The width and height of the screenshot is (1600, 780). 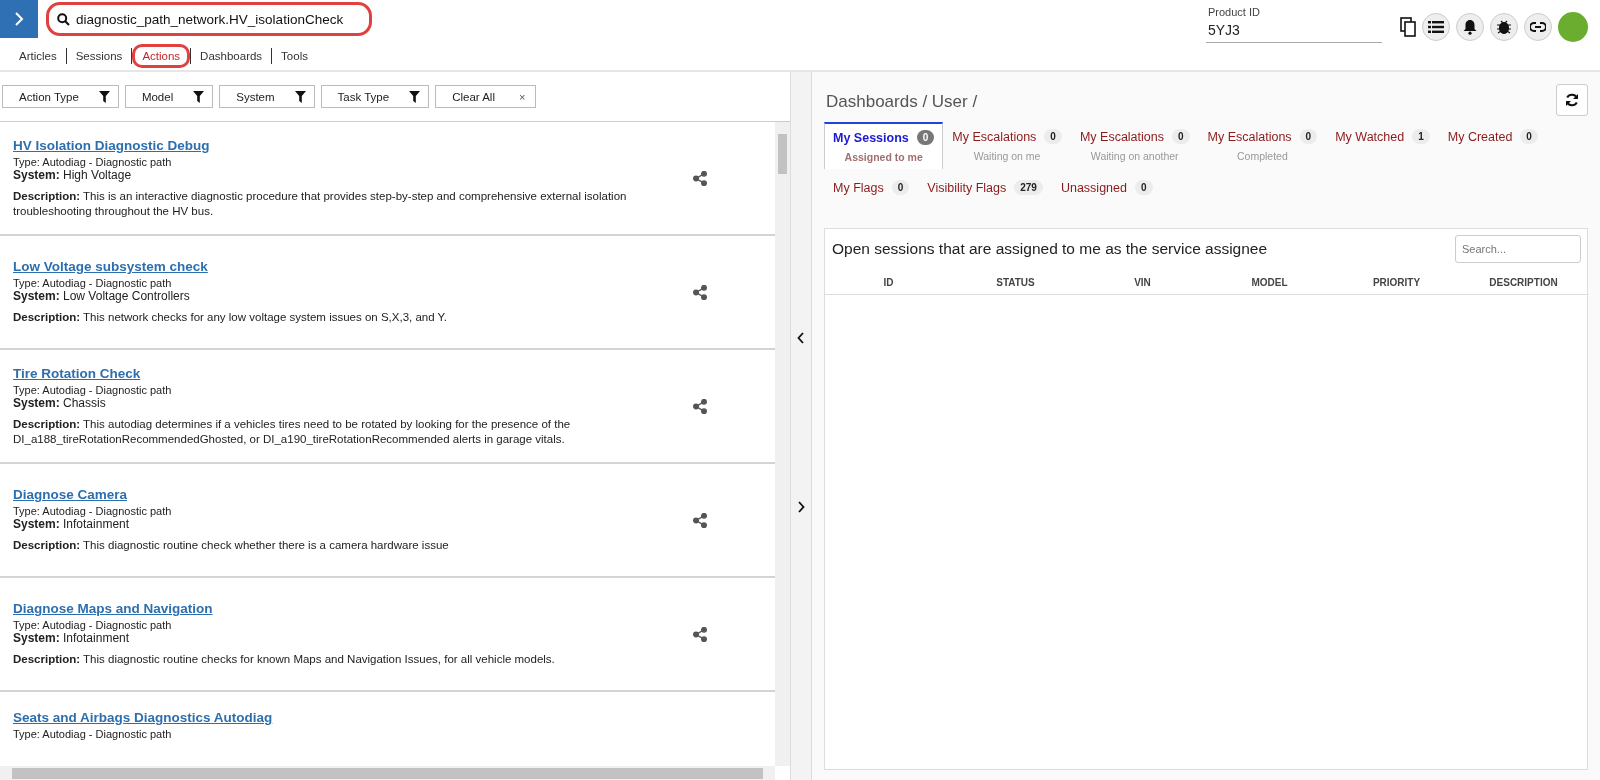 I want to click on count-badge: 1, so click(x=1421, y=136).